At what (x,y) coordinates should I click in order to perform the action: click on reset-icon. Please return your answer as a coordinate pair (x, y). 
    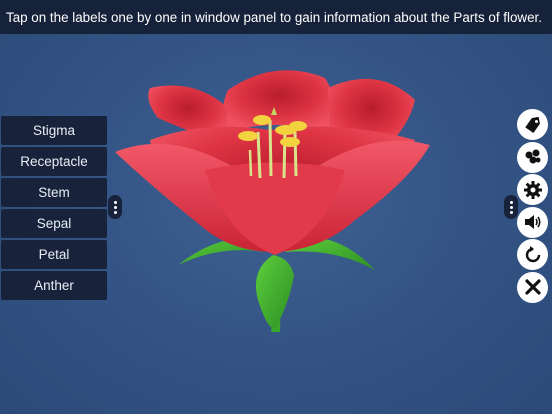
    Looking at the image, I should click on (532, 253).